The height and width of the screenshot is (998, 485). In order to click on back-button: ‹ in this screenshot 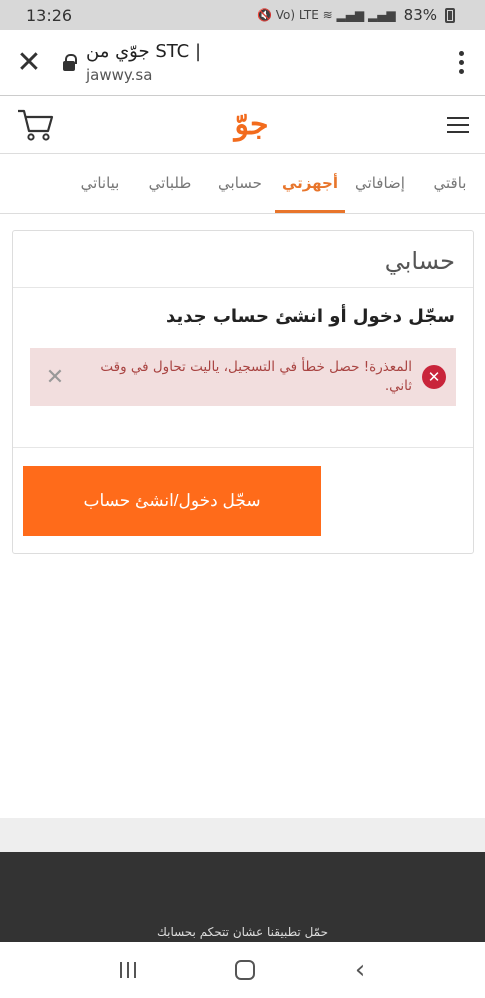, I will do `click(360, 970)`.